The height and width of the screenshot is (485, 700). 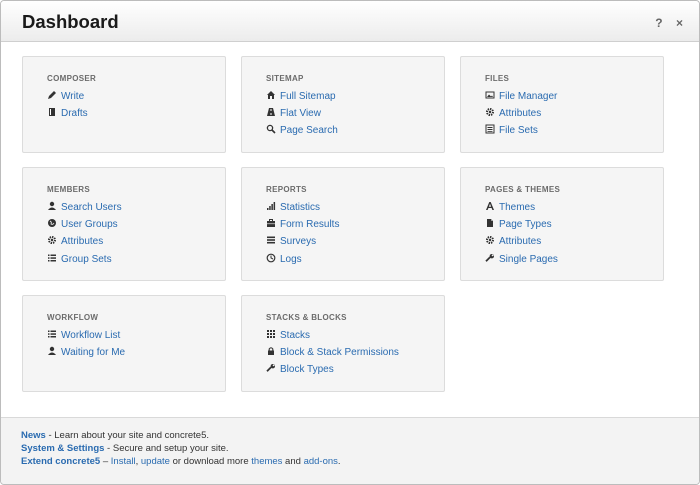 What do you see at coordinates (490, 205) in the screenshot?
I see `font-icon` at bounding box center [490, 205].